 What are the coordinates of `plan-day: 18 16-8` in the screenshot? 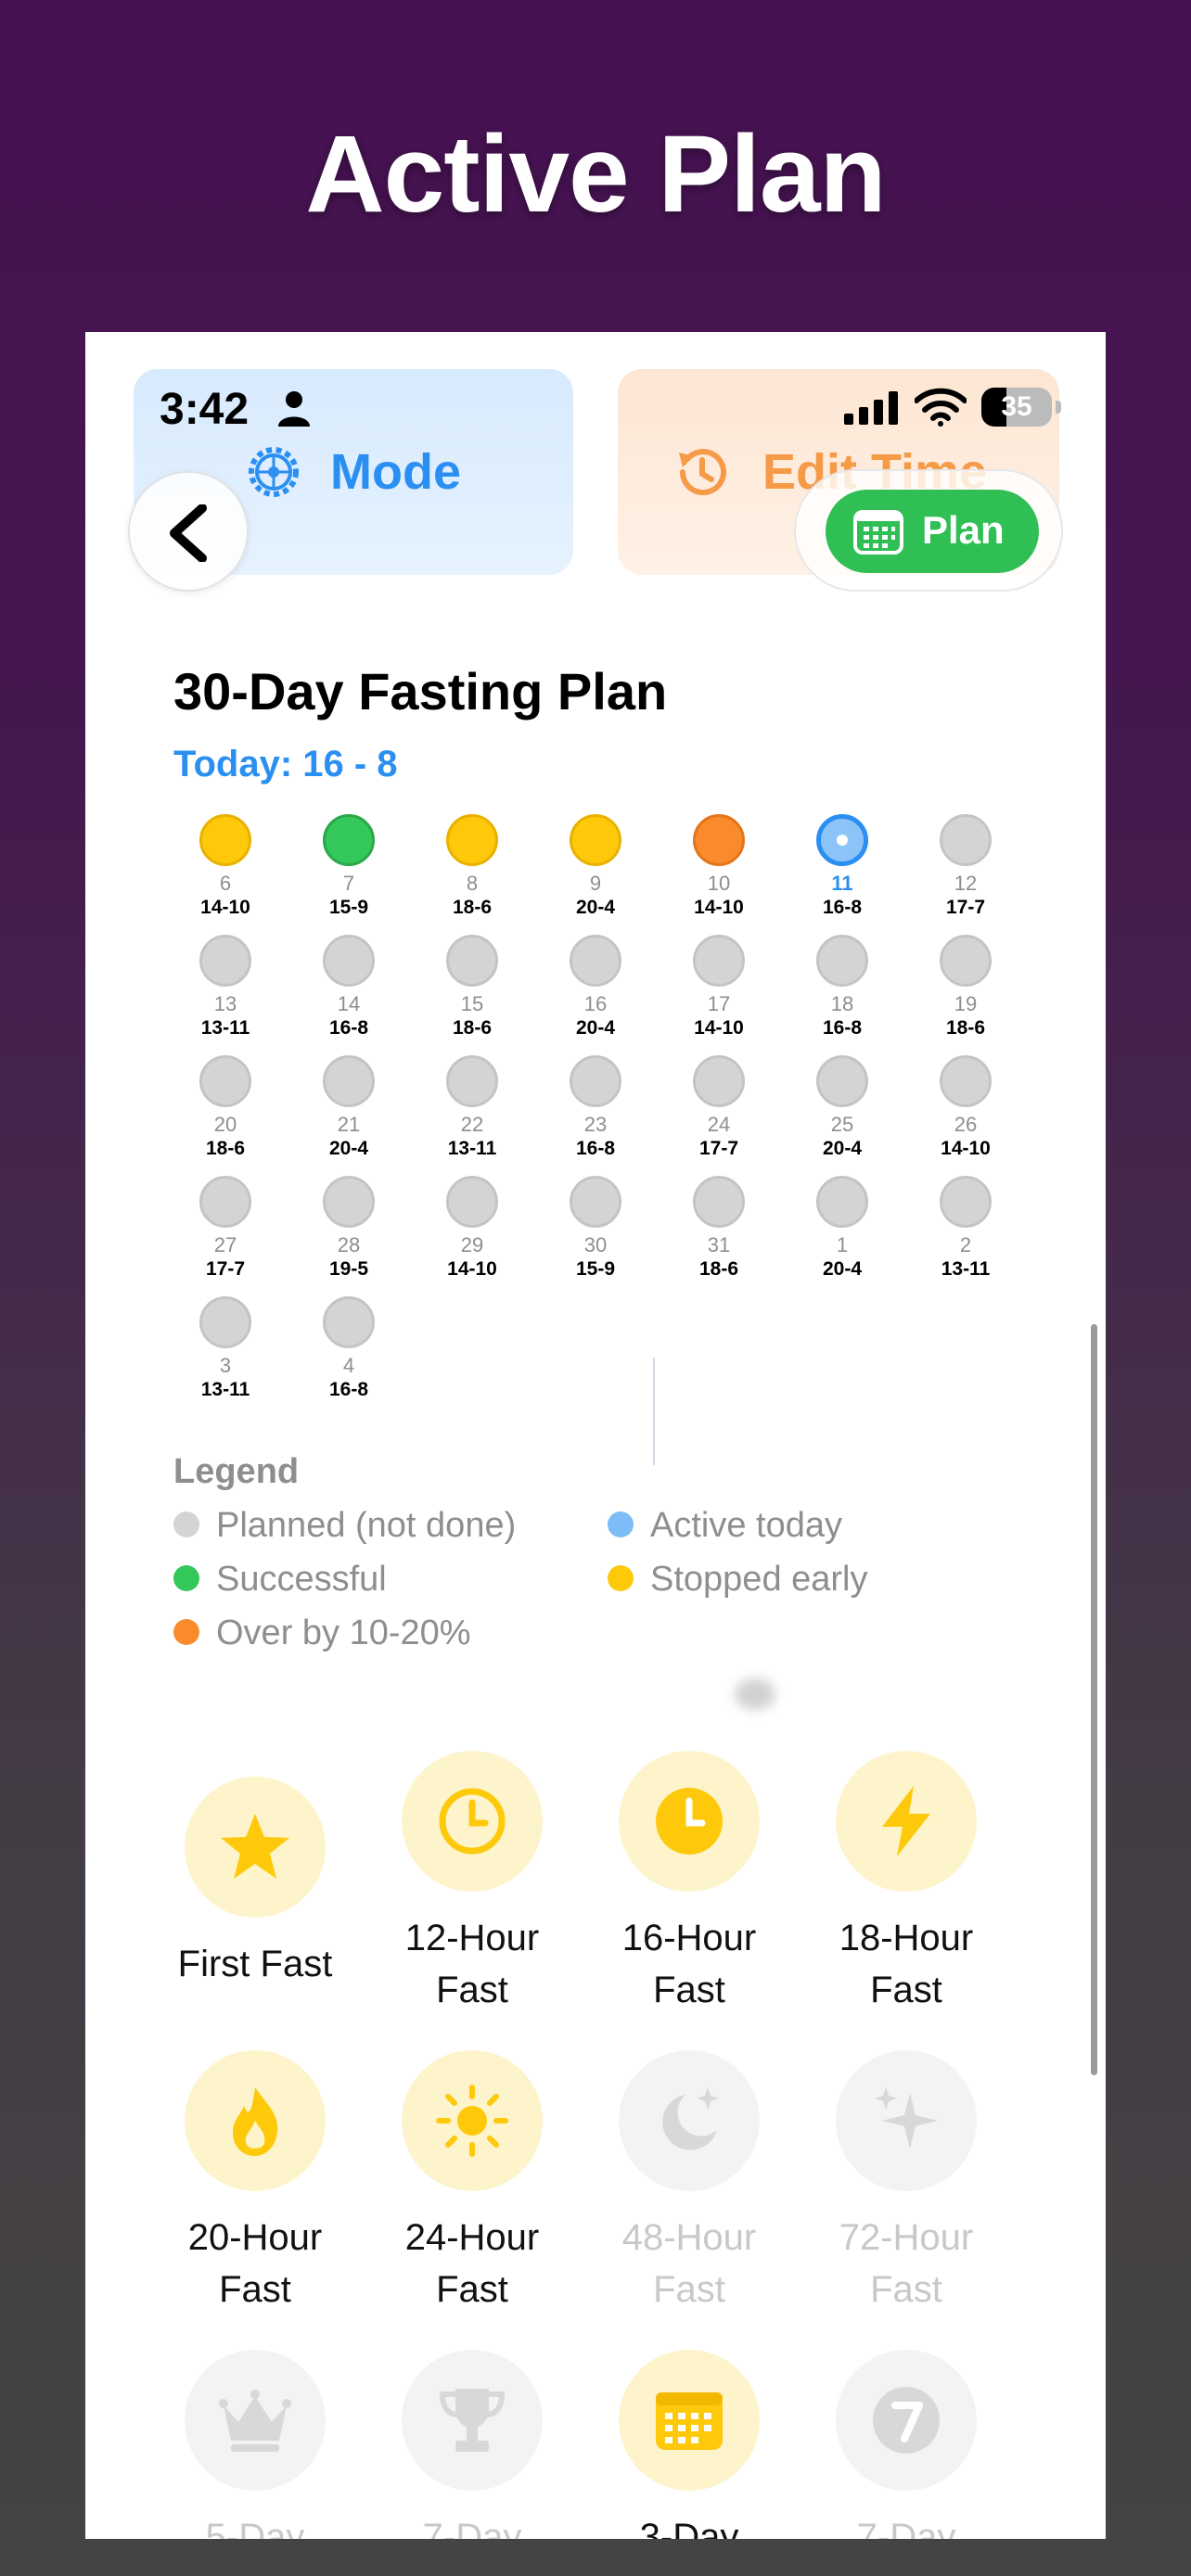 It's located at (842, 988).